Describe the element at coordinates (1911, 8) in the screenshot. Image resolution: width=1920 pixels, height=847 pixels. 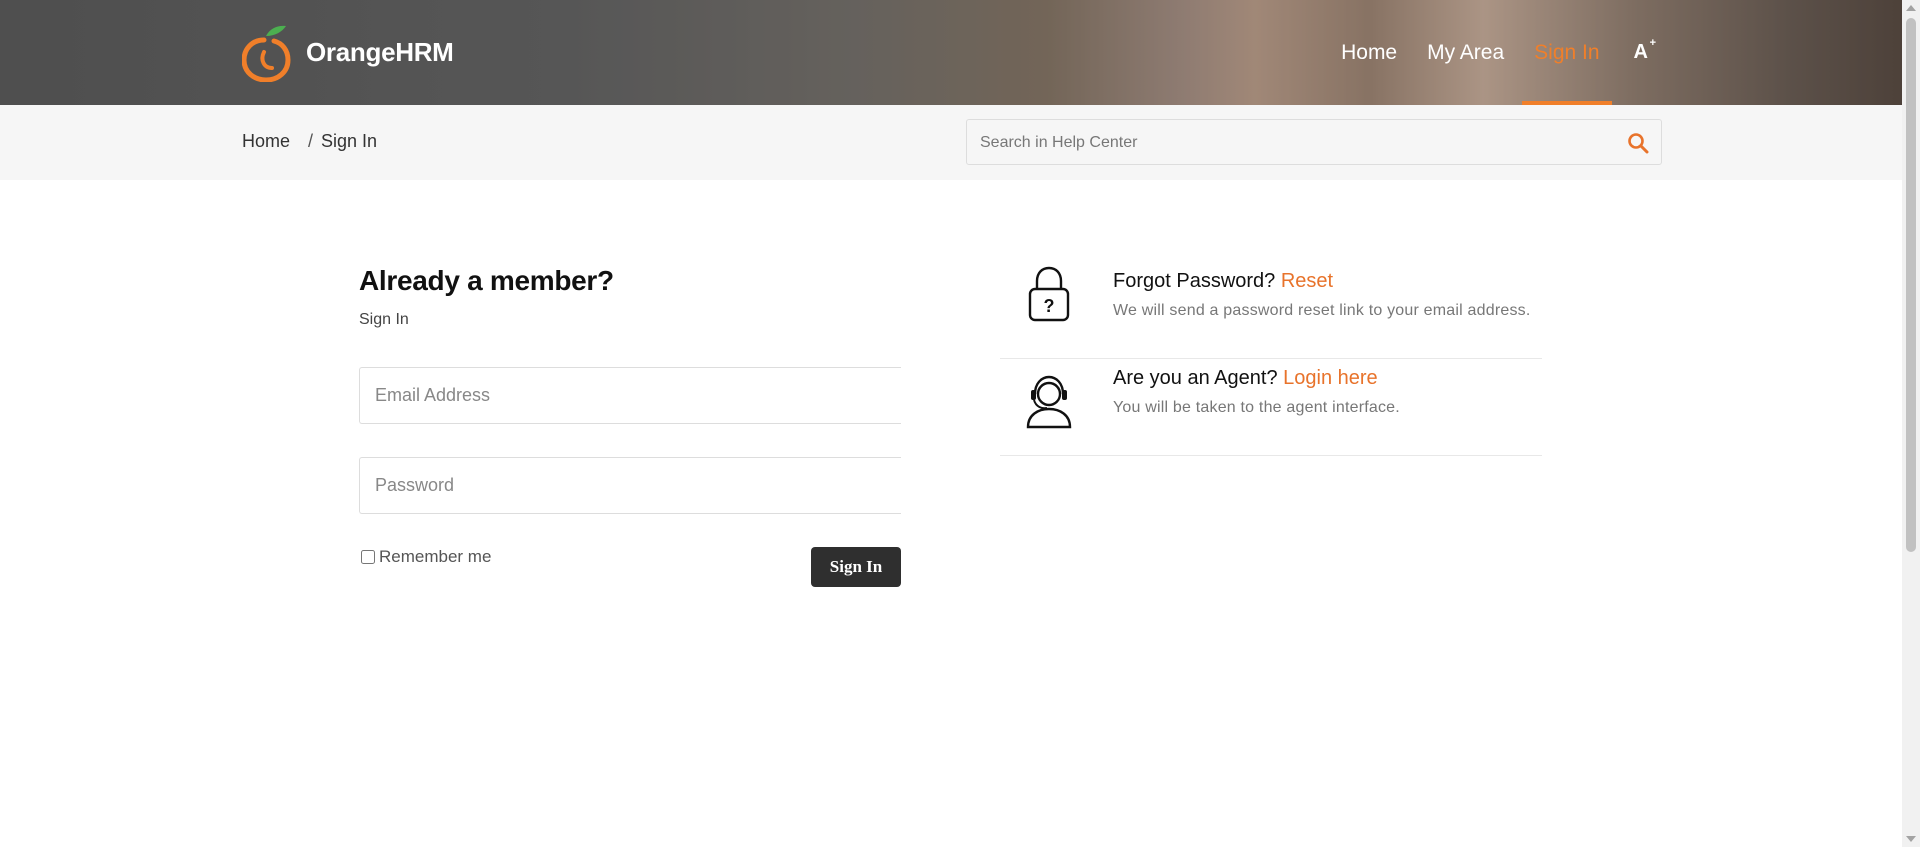
I see `scroll-up-arrow-icon` at that location.